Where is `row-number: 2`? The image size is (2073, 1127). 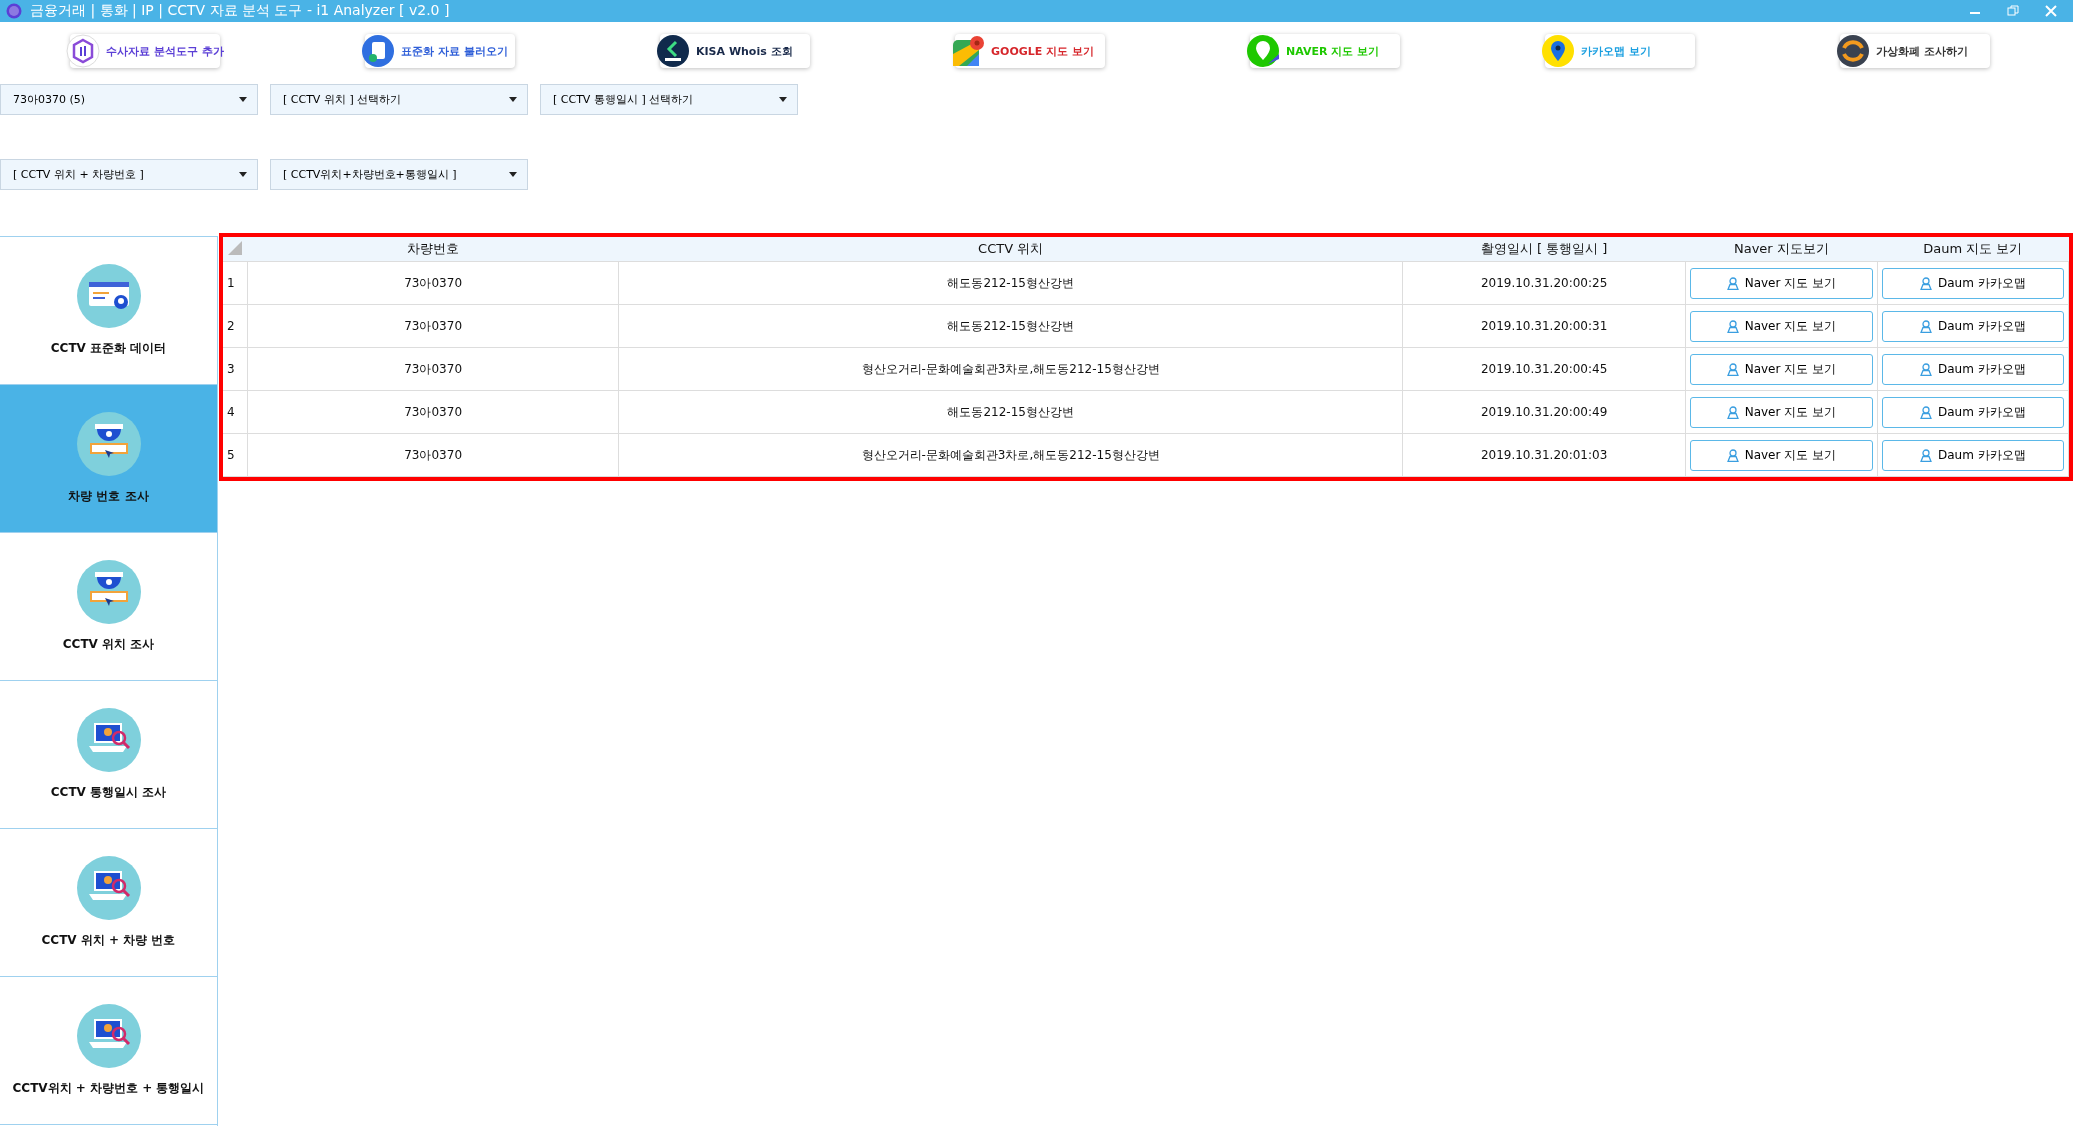
row-number: 2 is located at coordinates (235, 326).